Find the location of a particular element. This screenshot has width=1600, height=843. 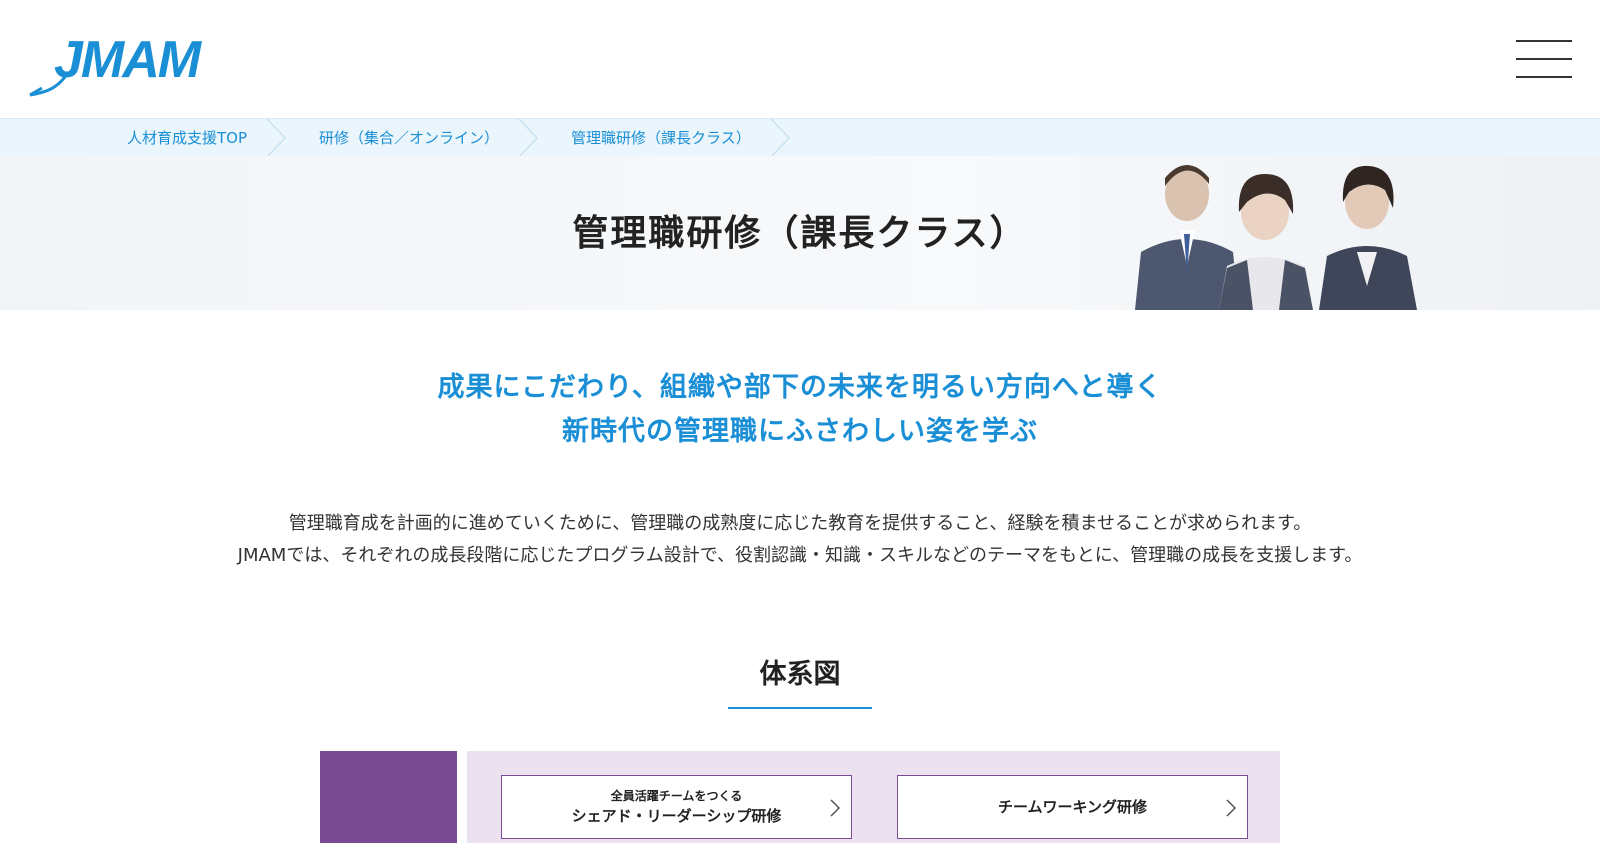

lead-line: 新時代の管理職にふさわしい姿を学ぶ is located at coordinates (800, 431).